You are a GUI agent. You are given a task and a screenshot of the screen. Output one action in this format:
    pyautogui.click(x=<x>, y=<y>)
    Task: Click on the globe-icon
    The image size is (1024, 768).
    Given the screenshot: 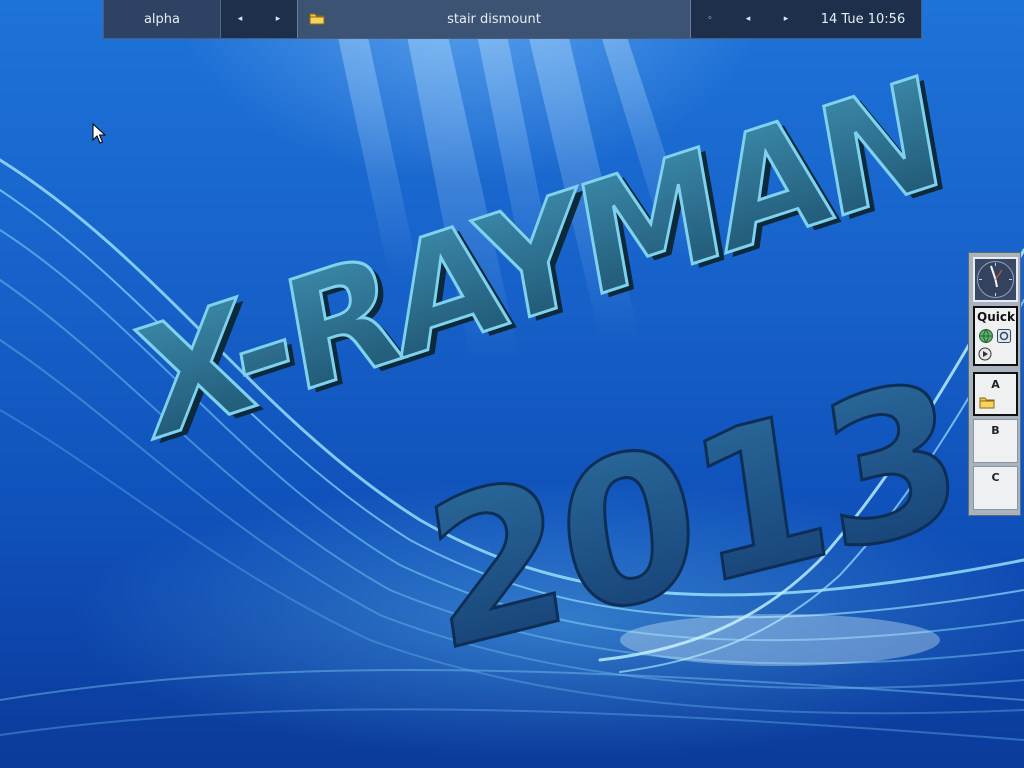 What is the action you would take?
    pyautogui.click(x=986, y=336)
    